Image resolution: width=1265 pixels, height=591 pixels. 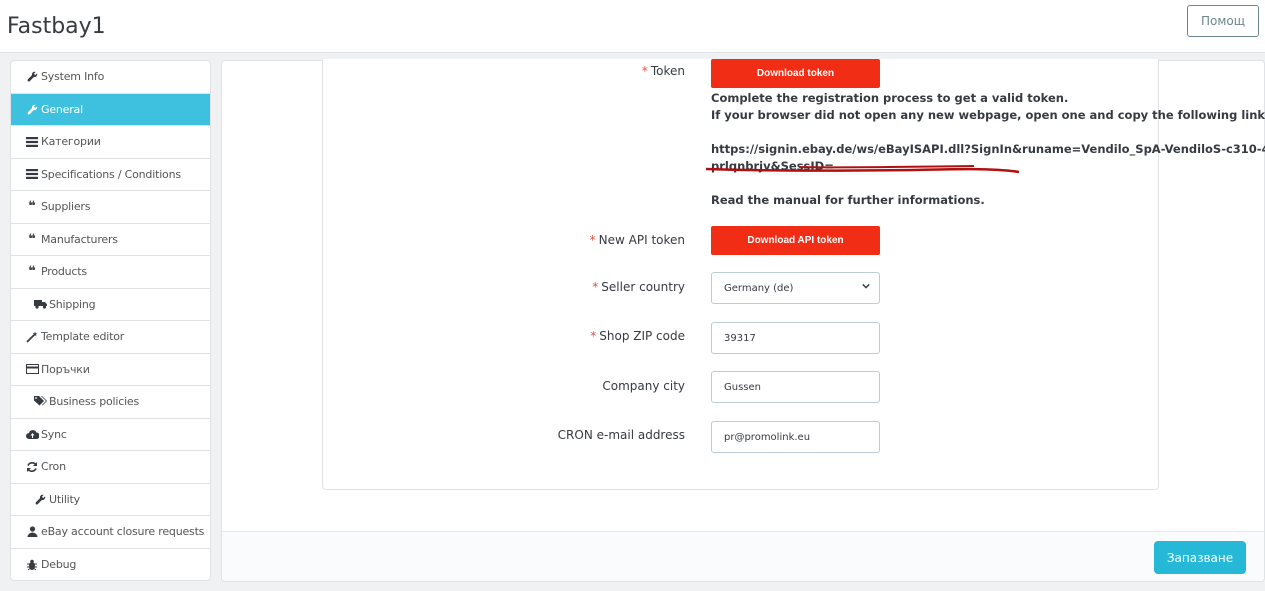 What do you see at coordinates (40, 304) in the screenshot?
I see `truck-icon` at bounding box center [40, 304].